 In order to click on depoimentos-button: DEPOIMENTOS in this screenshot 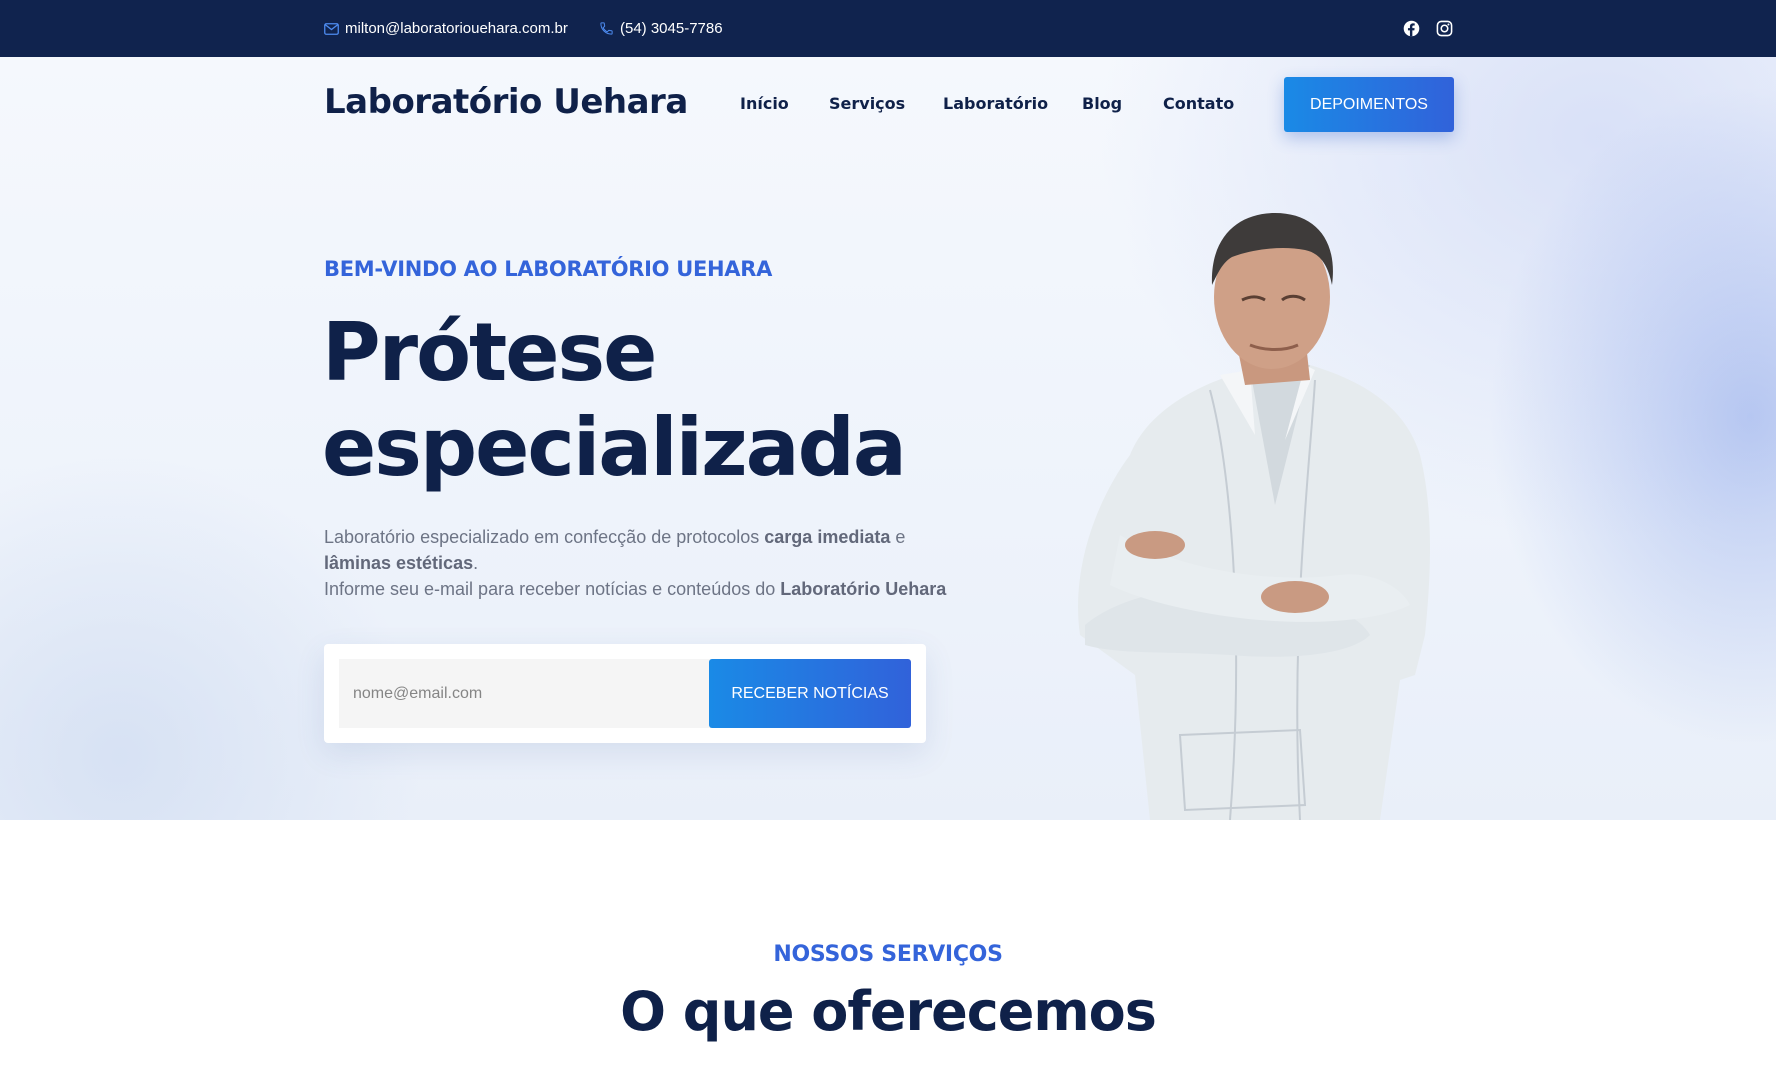, I will do `click(1369, 104)`.